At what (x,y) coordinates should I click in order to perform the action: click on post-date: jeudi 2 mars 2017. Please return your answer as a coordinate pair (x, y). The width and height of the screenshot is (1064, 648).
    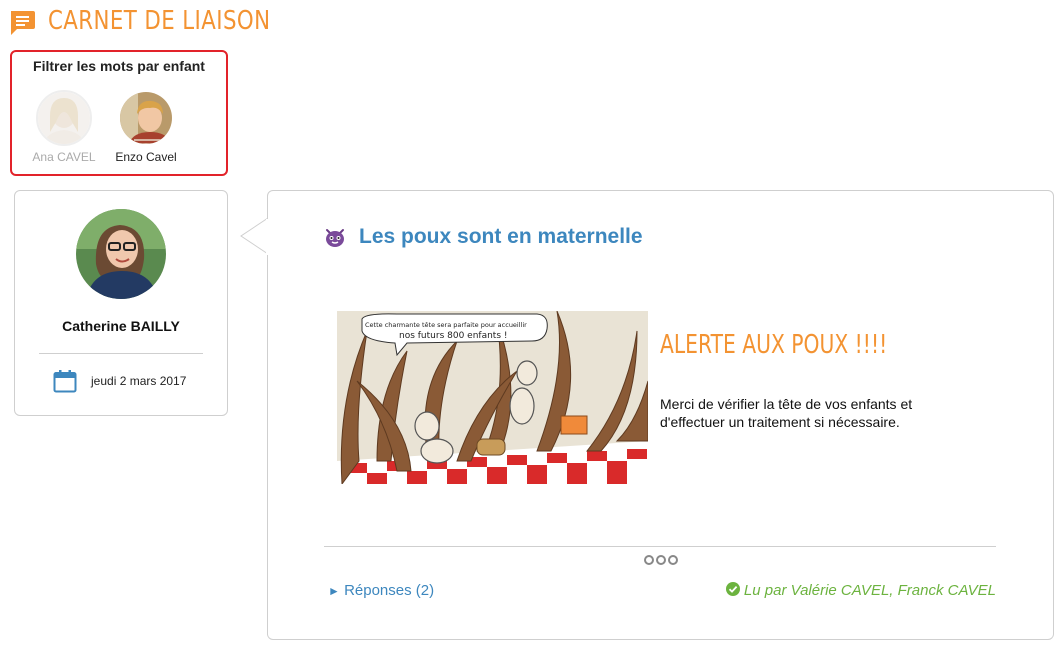
    Looking at the image, I should click on (139, 381).